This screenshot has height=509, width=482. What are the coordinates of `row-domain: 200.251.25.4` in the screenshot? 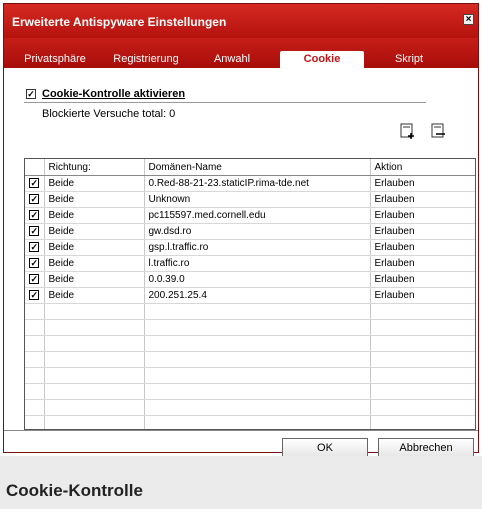 It's located at (257, 295).